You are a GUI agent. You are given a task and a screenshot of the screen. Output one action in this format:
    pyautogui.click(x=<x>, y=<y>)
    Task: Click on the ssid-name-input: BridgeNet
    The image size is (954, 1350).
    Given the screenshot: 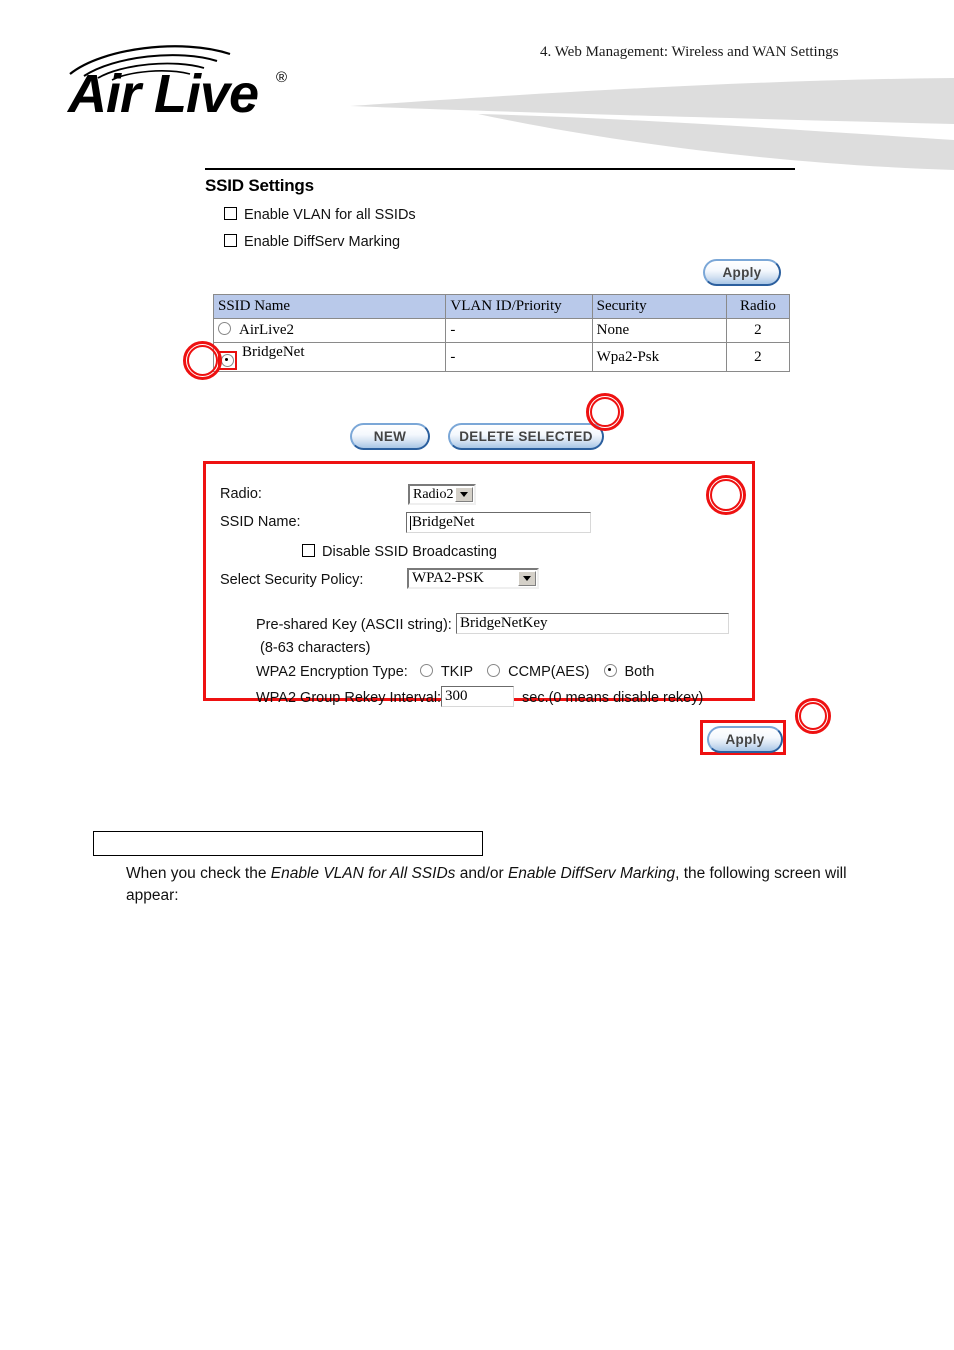 What is the action you would take?
    pyautogui.click(x=498, y=522)
    